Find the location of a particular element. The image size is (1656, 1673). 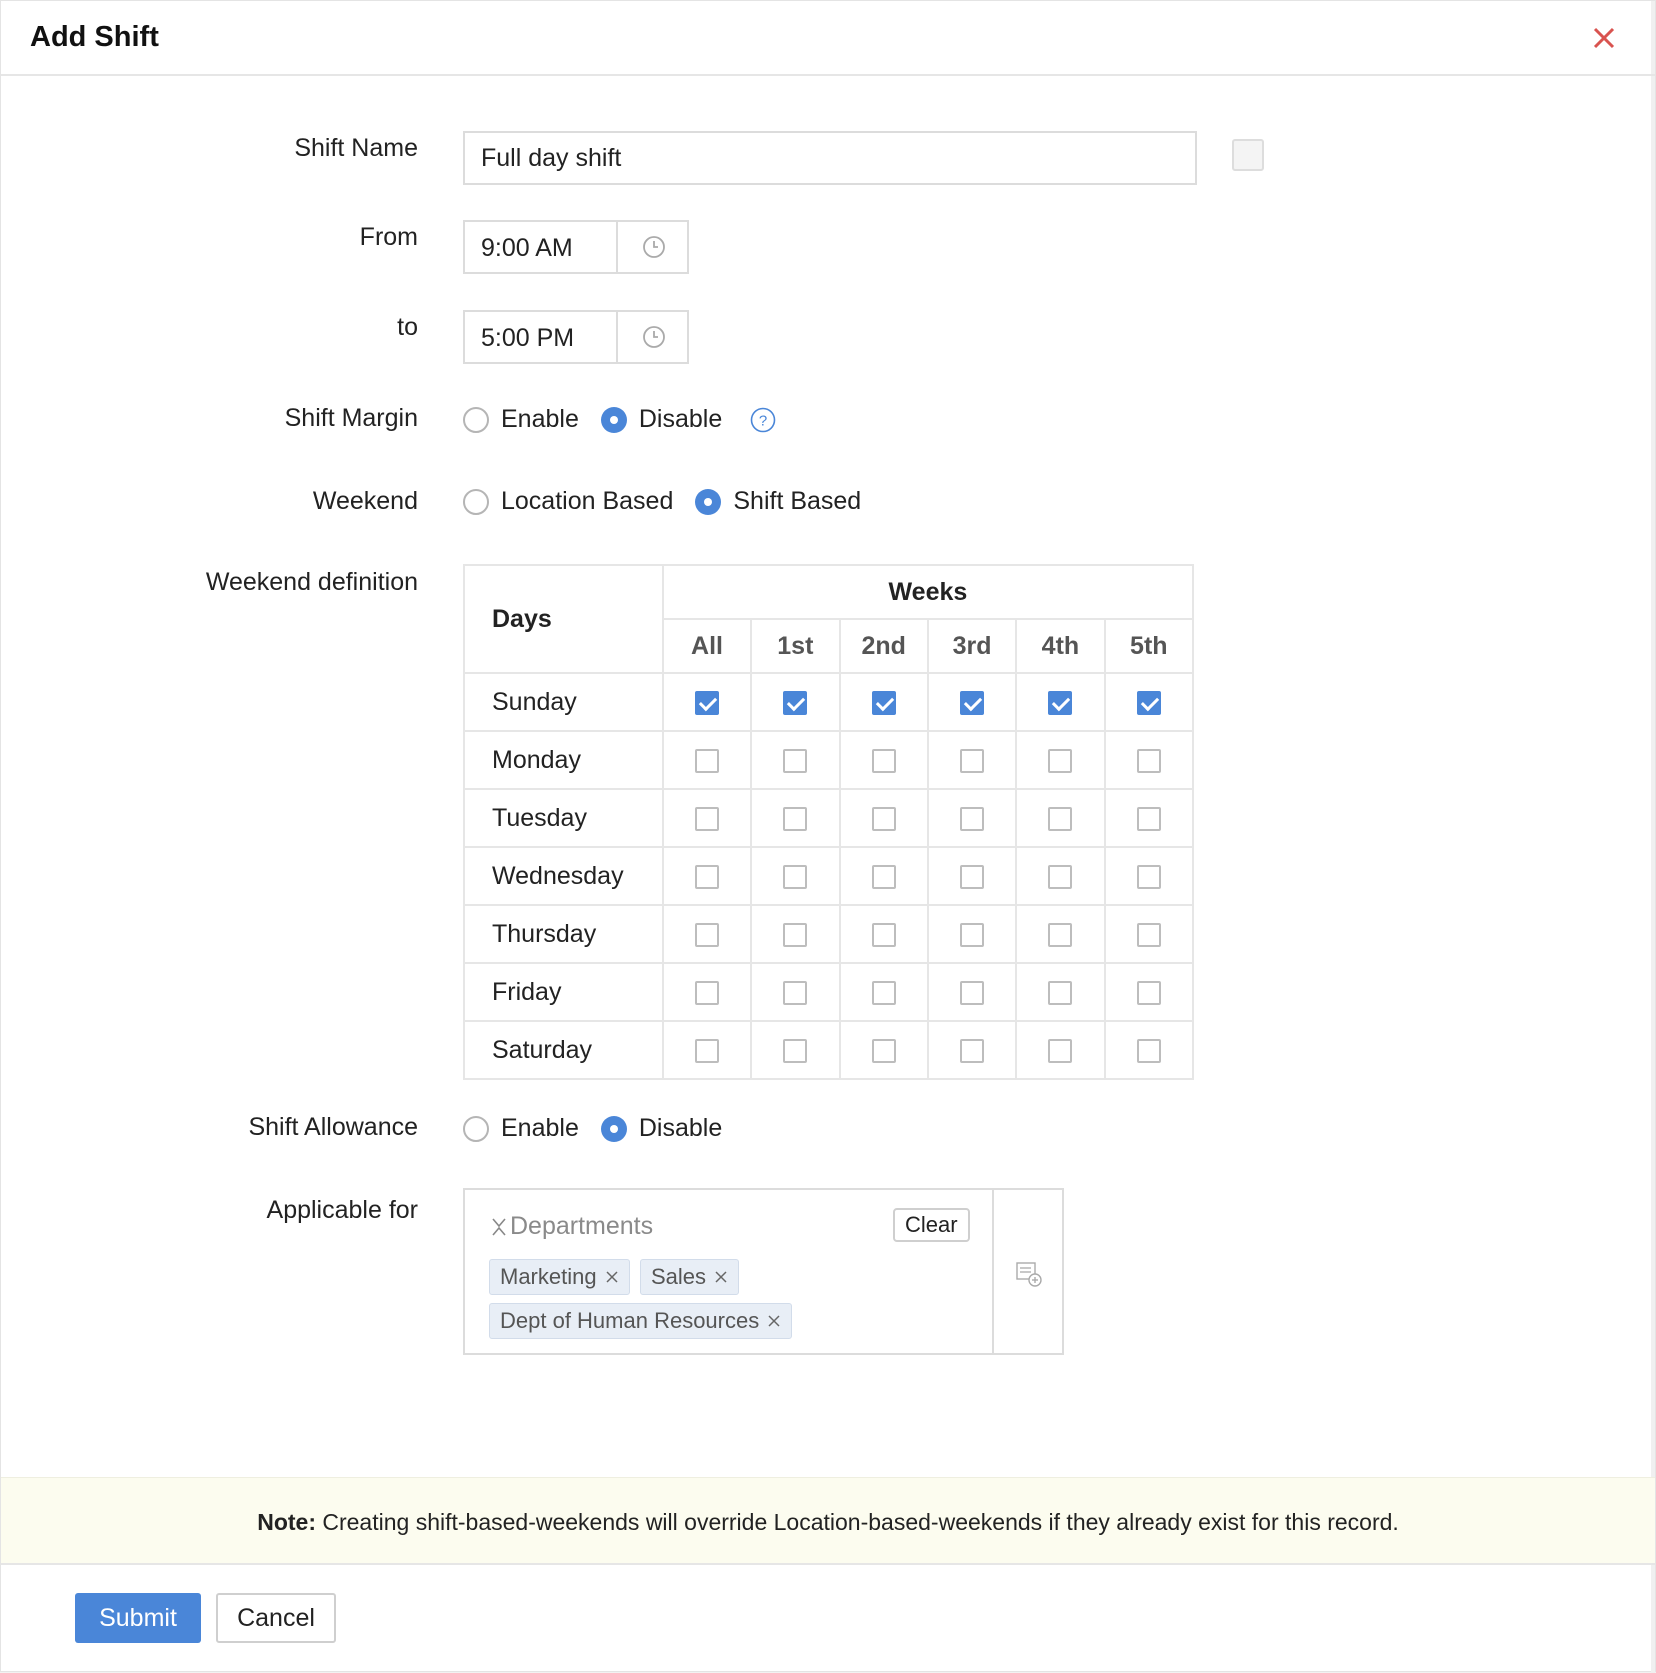

shift-name-label: Shift Name is located at coordinates (356, 148).